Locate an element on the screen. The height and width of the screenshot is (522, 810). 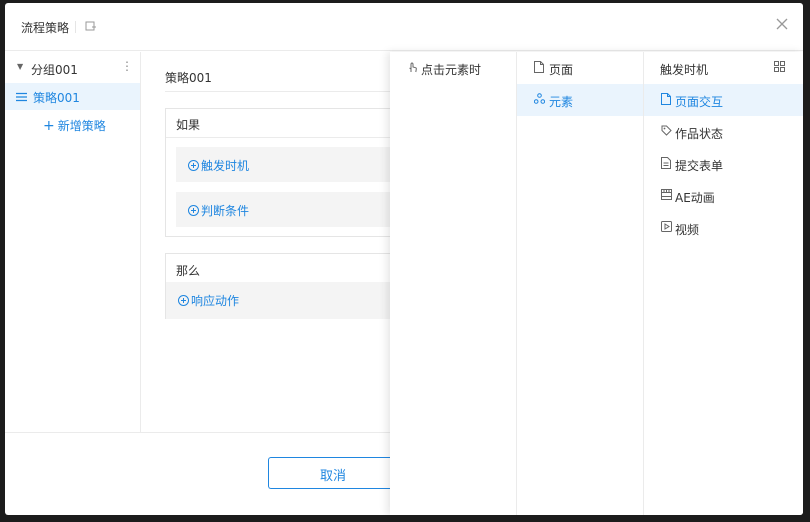
trigger-item-video: 视频 is located at coordinates (723, 228).